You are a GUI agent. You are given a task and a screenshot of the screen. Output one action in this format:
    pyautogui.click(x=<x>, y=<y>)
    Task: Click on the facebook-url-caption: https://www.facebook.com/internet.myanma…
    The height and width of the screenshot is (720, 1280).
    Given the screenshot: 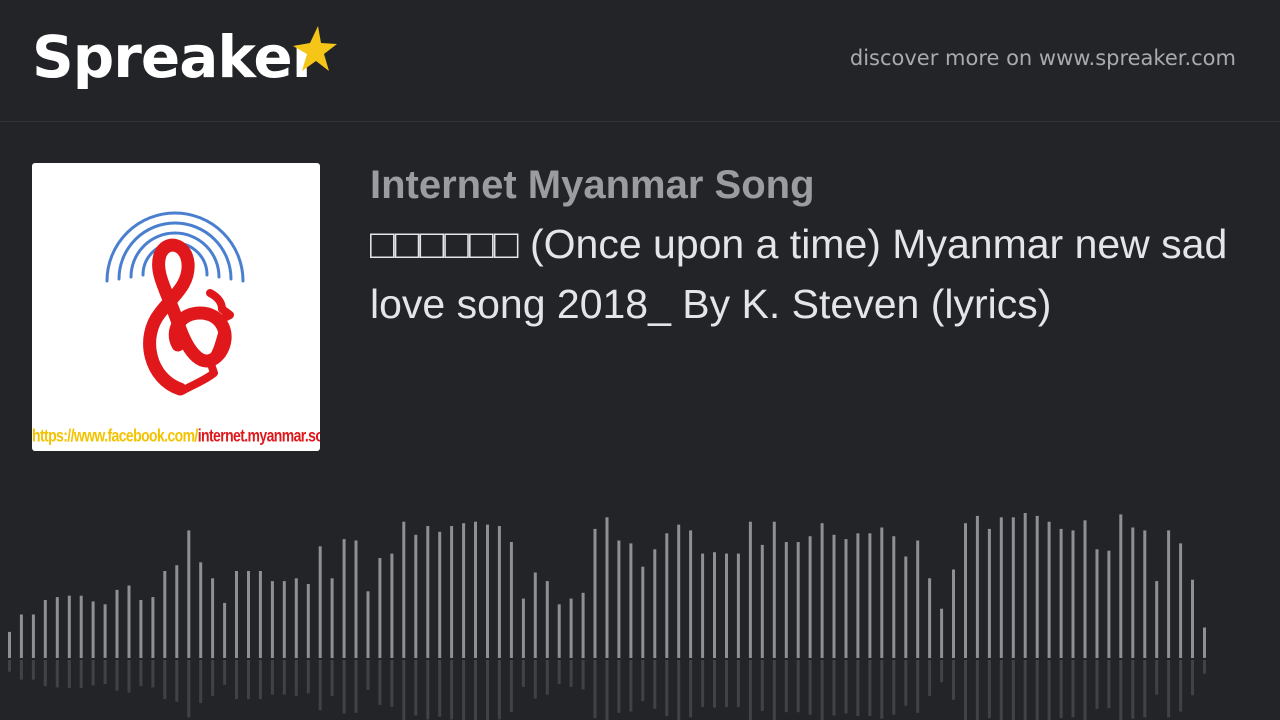 What is the action you would take?
    pyautogui.click(x=176, y=436)
    